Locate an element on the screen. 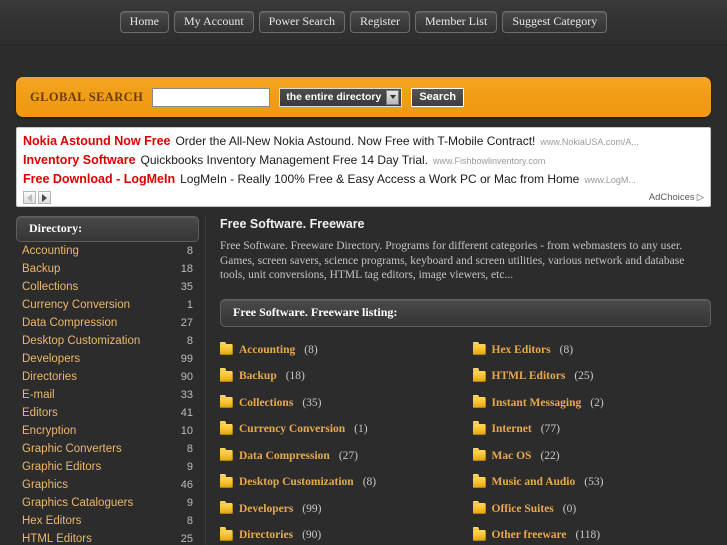 The width and height of the screenshot is (727, 545). listing-item-music-and-audio: Music and Audio (53) is located at coordinates (592, 482).